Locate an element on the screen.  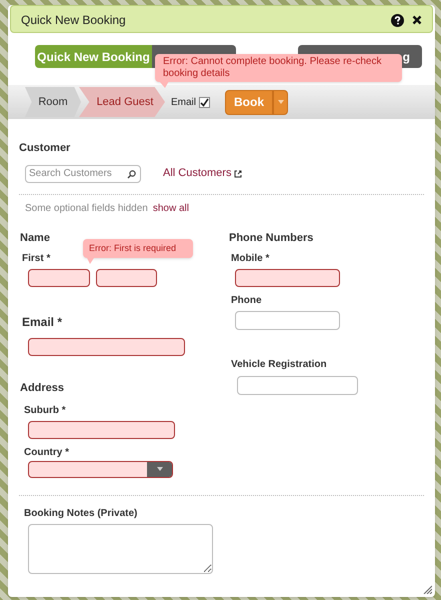
error-tooltip: Error: First is required is located at coordinates (138, 248).